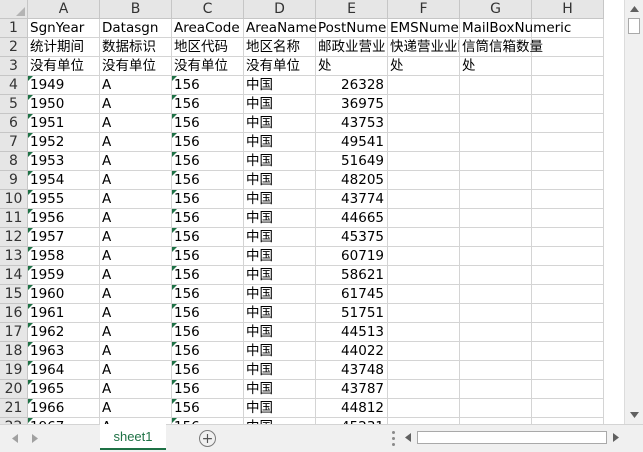 This screenshot has height=452, width=643. Describe the element at coordinates (15, 438) in the screenshot. I see `previous-sheet-button` at that location.